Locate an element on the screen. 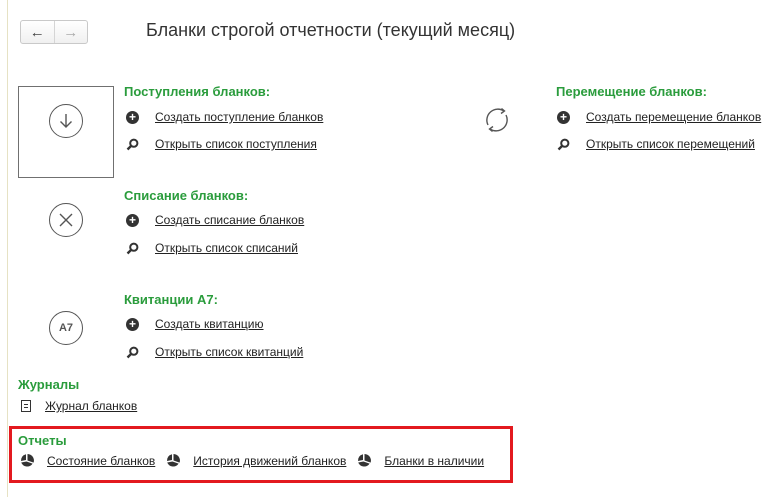 Image resolution: width=765 pixels, height=497 pixels. writeoff-heading: Списание бланков: is located at coordinates (186, 195).